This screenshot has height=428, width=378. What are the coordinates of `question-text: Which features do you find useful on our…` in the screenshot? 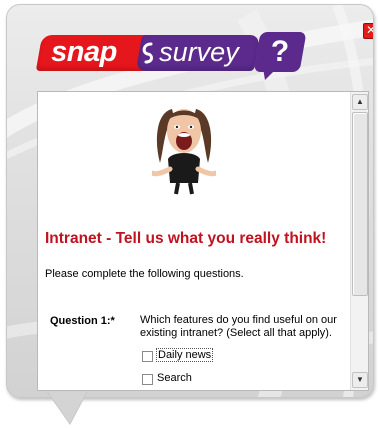 It's located at (238, 326).